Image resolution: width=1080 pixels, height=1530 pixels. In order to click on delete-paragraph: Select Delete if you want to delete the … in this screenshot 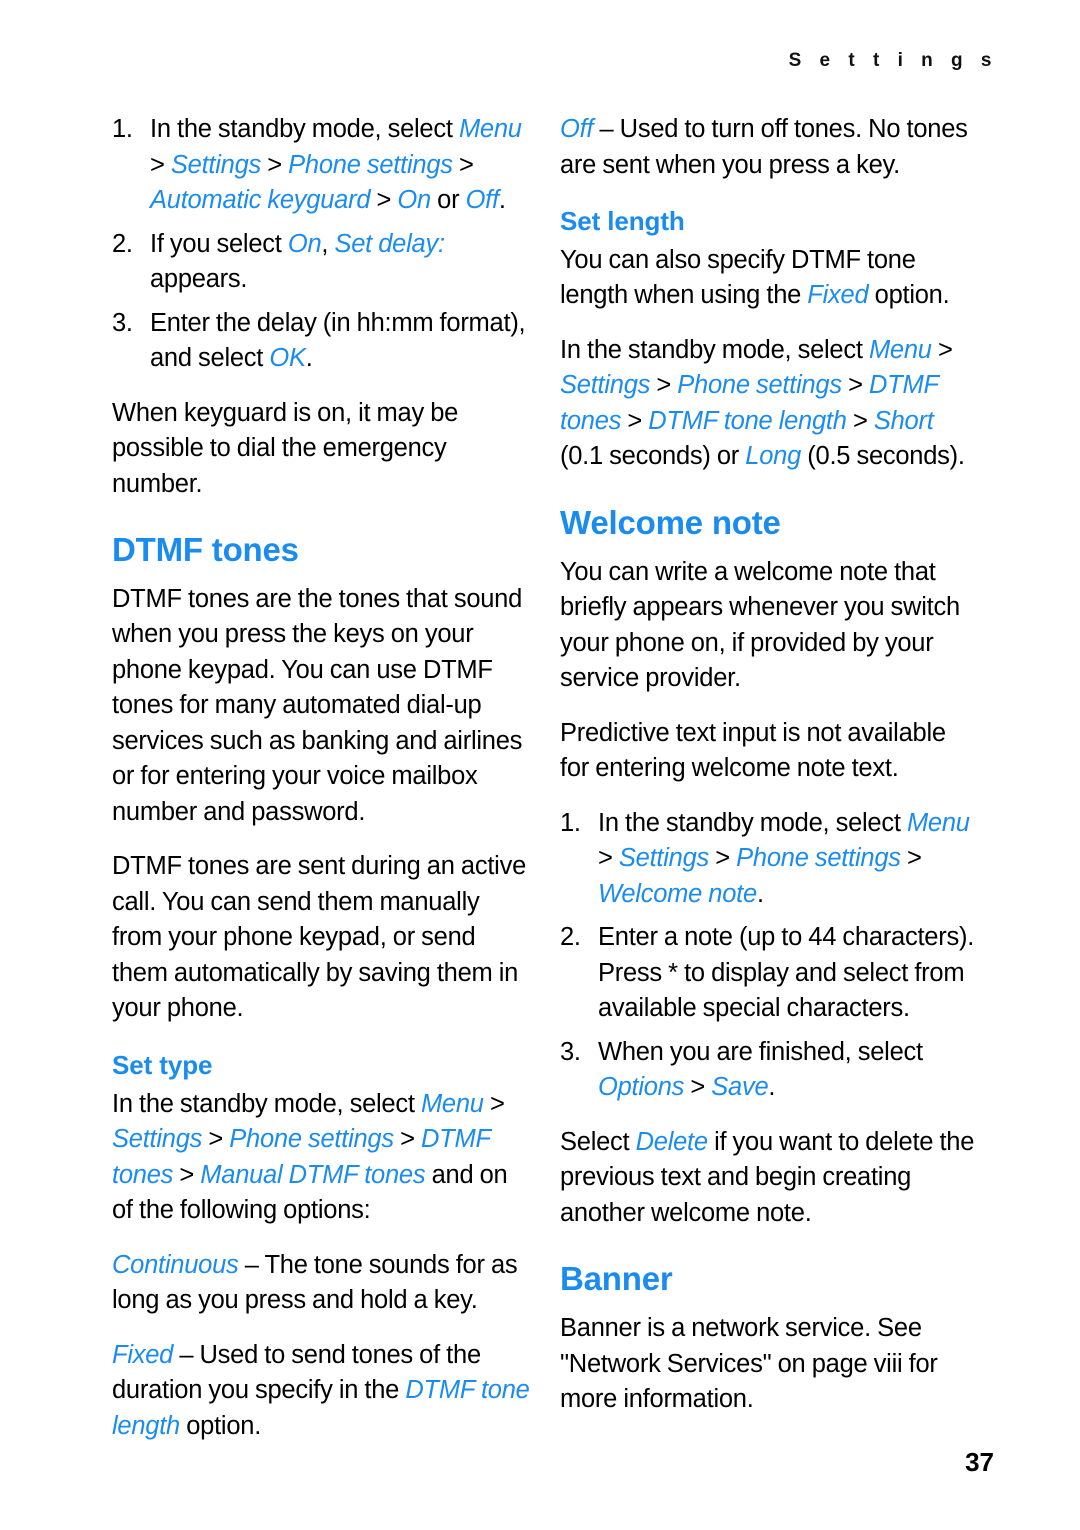, I will do `click(769, 1178)`.